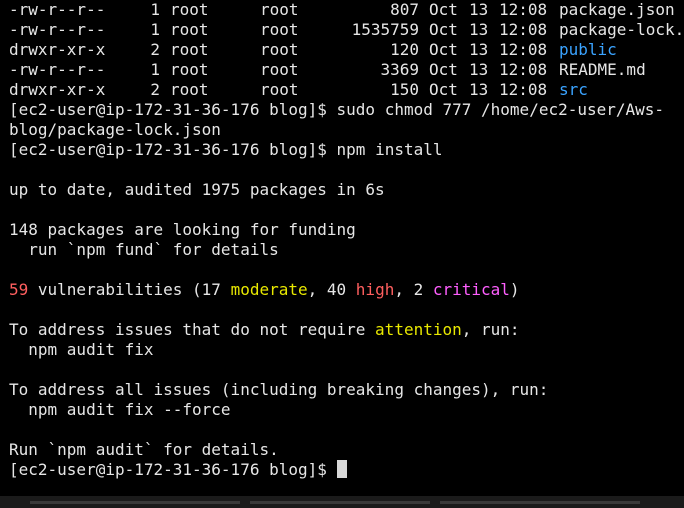 The image size is (684, 508). Describe the element at coordinates (471, 289) in the screenshot. I see `critical-label: critical` at that location.